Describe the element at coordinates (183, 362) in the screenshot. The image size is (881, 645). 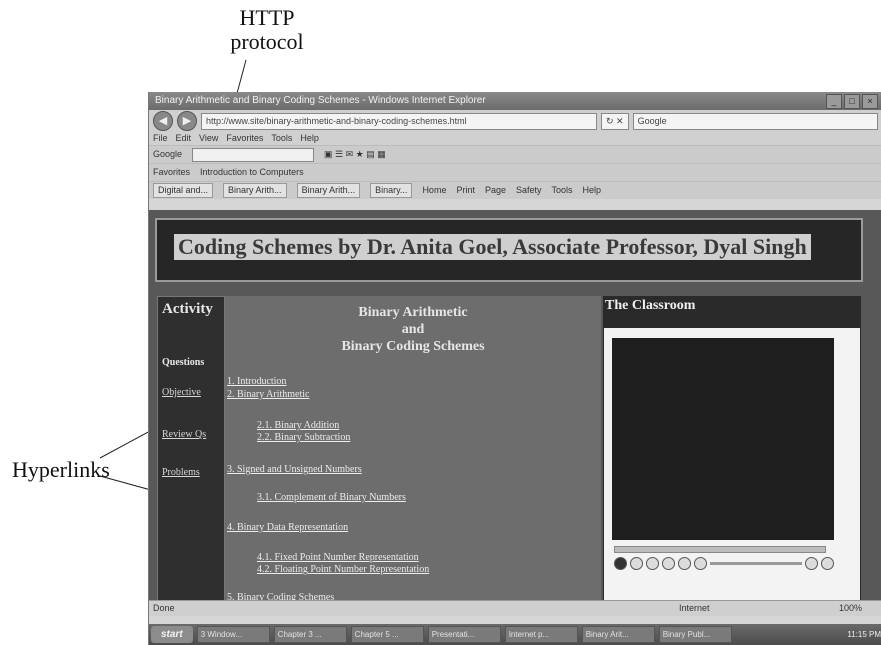
I see `questions-label: Questions` at that location.